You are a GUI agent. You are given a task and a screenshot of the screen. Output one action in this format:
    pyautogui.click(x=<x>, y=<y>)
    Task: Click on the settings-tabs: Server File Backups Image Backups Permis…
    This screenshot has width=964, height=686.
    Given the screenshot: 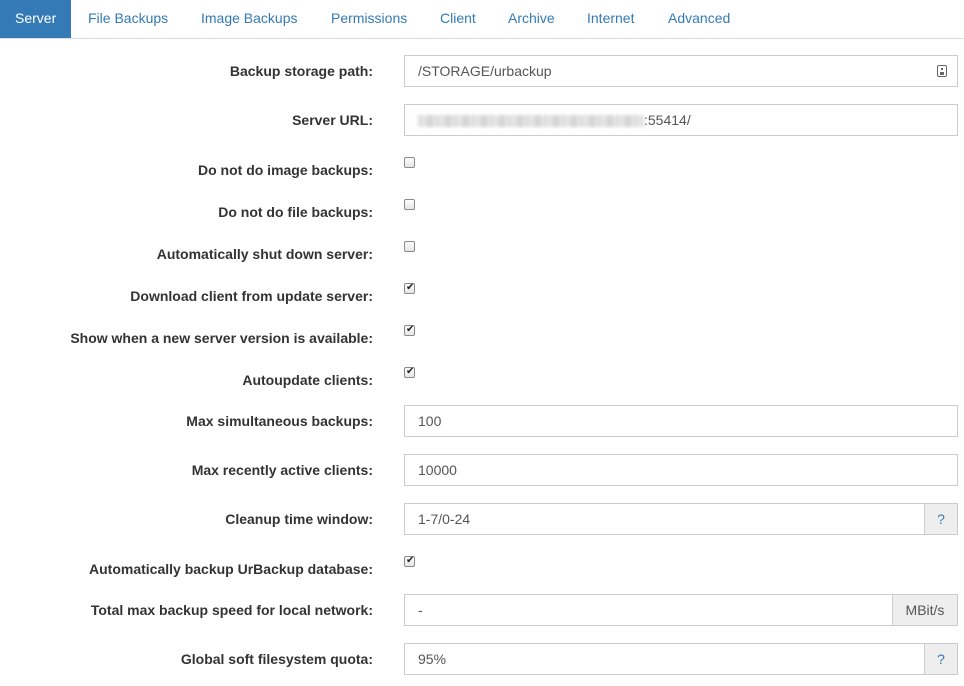 What is the action you would take?
    pyautogui.click(x=482, y=19)
    